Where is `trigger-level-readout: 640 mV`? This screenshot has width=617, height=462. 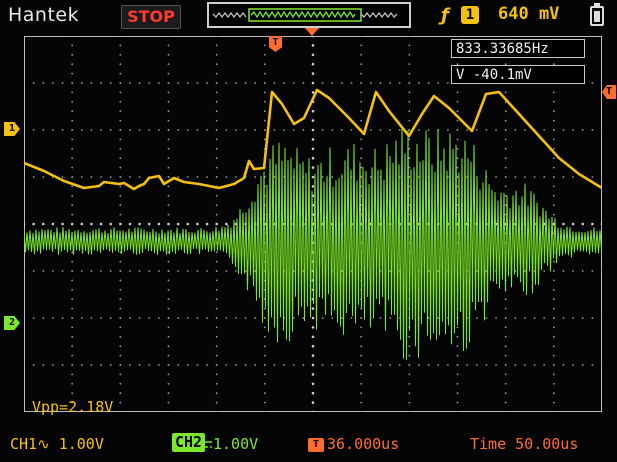
trigger-level-readout: 640 mV is located at coordinates (529, 14).